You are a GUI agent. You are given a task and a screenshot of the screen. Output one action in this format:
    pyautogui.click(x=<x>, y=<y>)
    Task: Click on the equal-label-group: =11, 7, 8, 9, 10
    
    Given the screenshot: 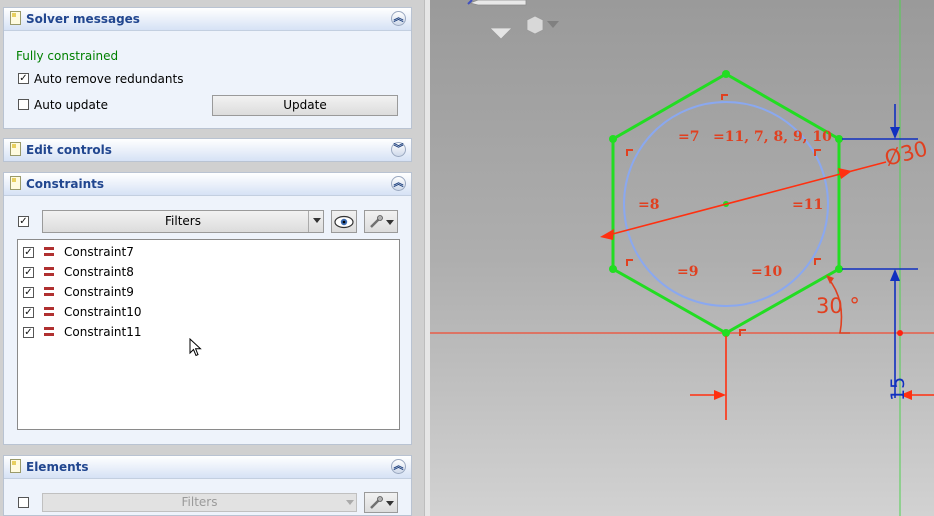 What is the action you would take?
    pyautogui.click(x=772, y=137)
    